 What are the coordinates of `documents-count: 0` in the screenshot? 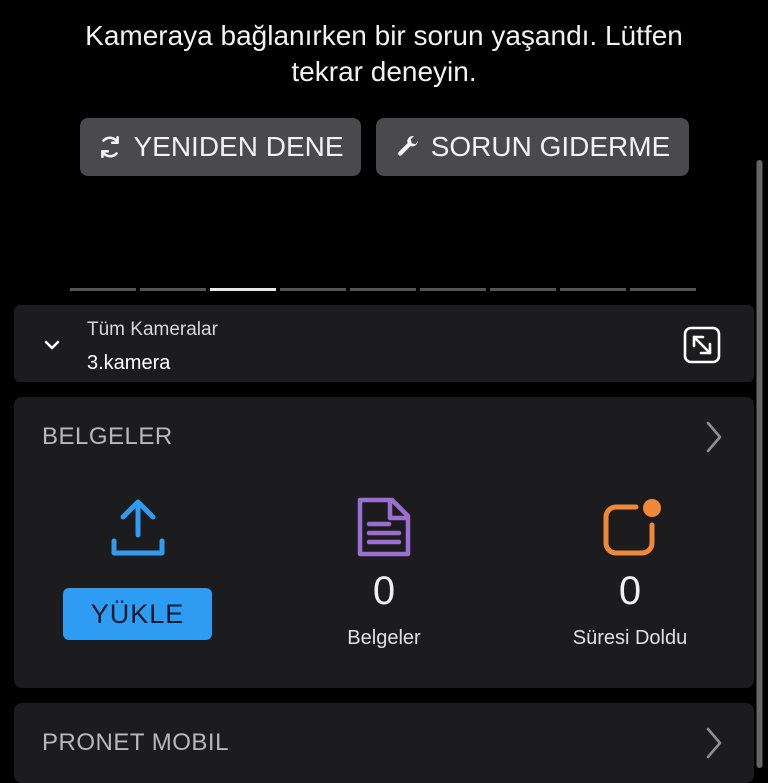 It's located at (384, 591).